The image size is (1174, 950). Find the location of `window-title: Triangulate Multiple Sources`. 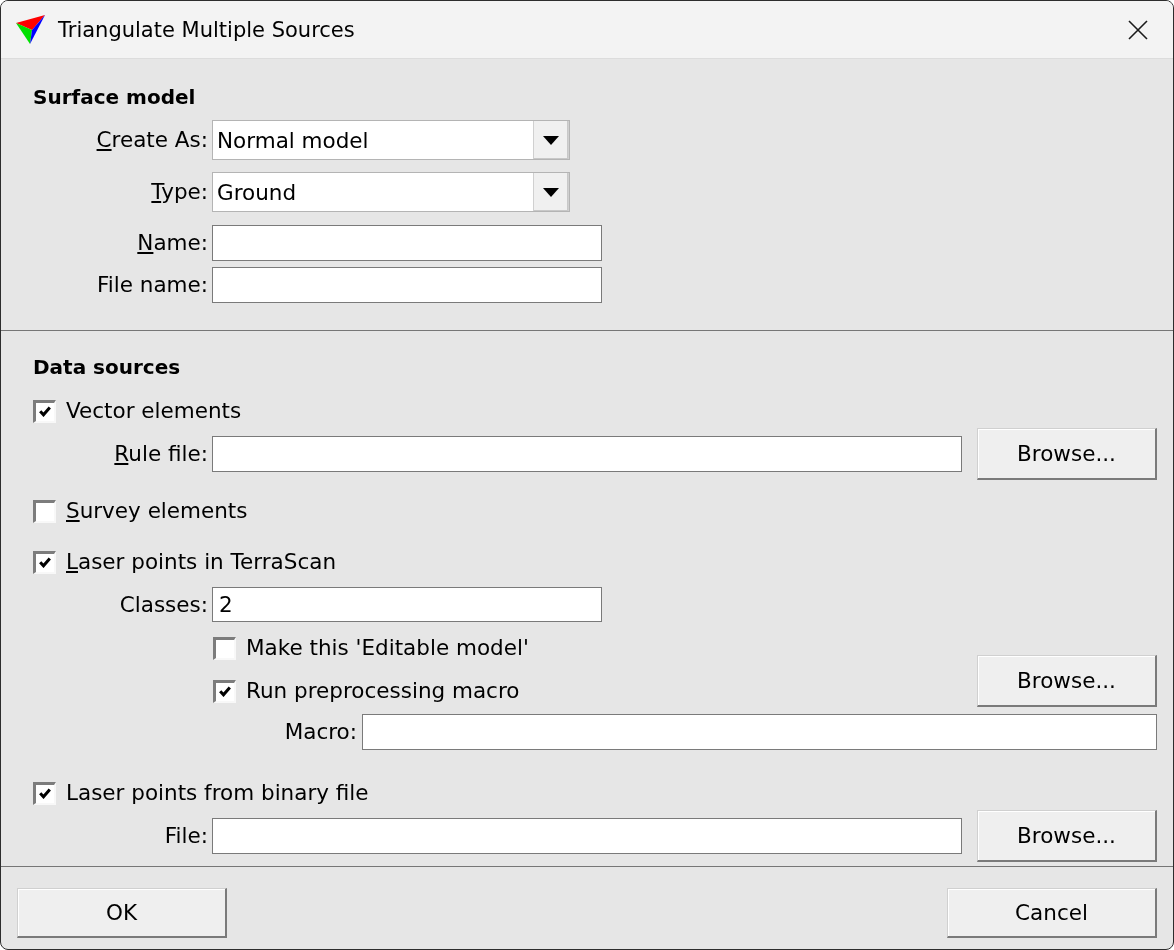

window-title: Triangulate Multiple Sources is located at coordinates (206, 29).